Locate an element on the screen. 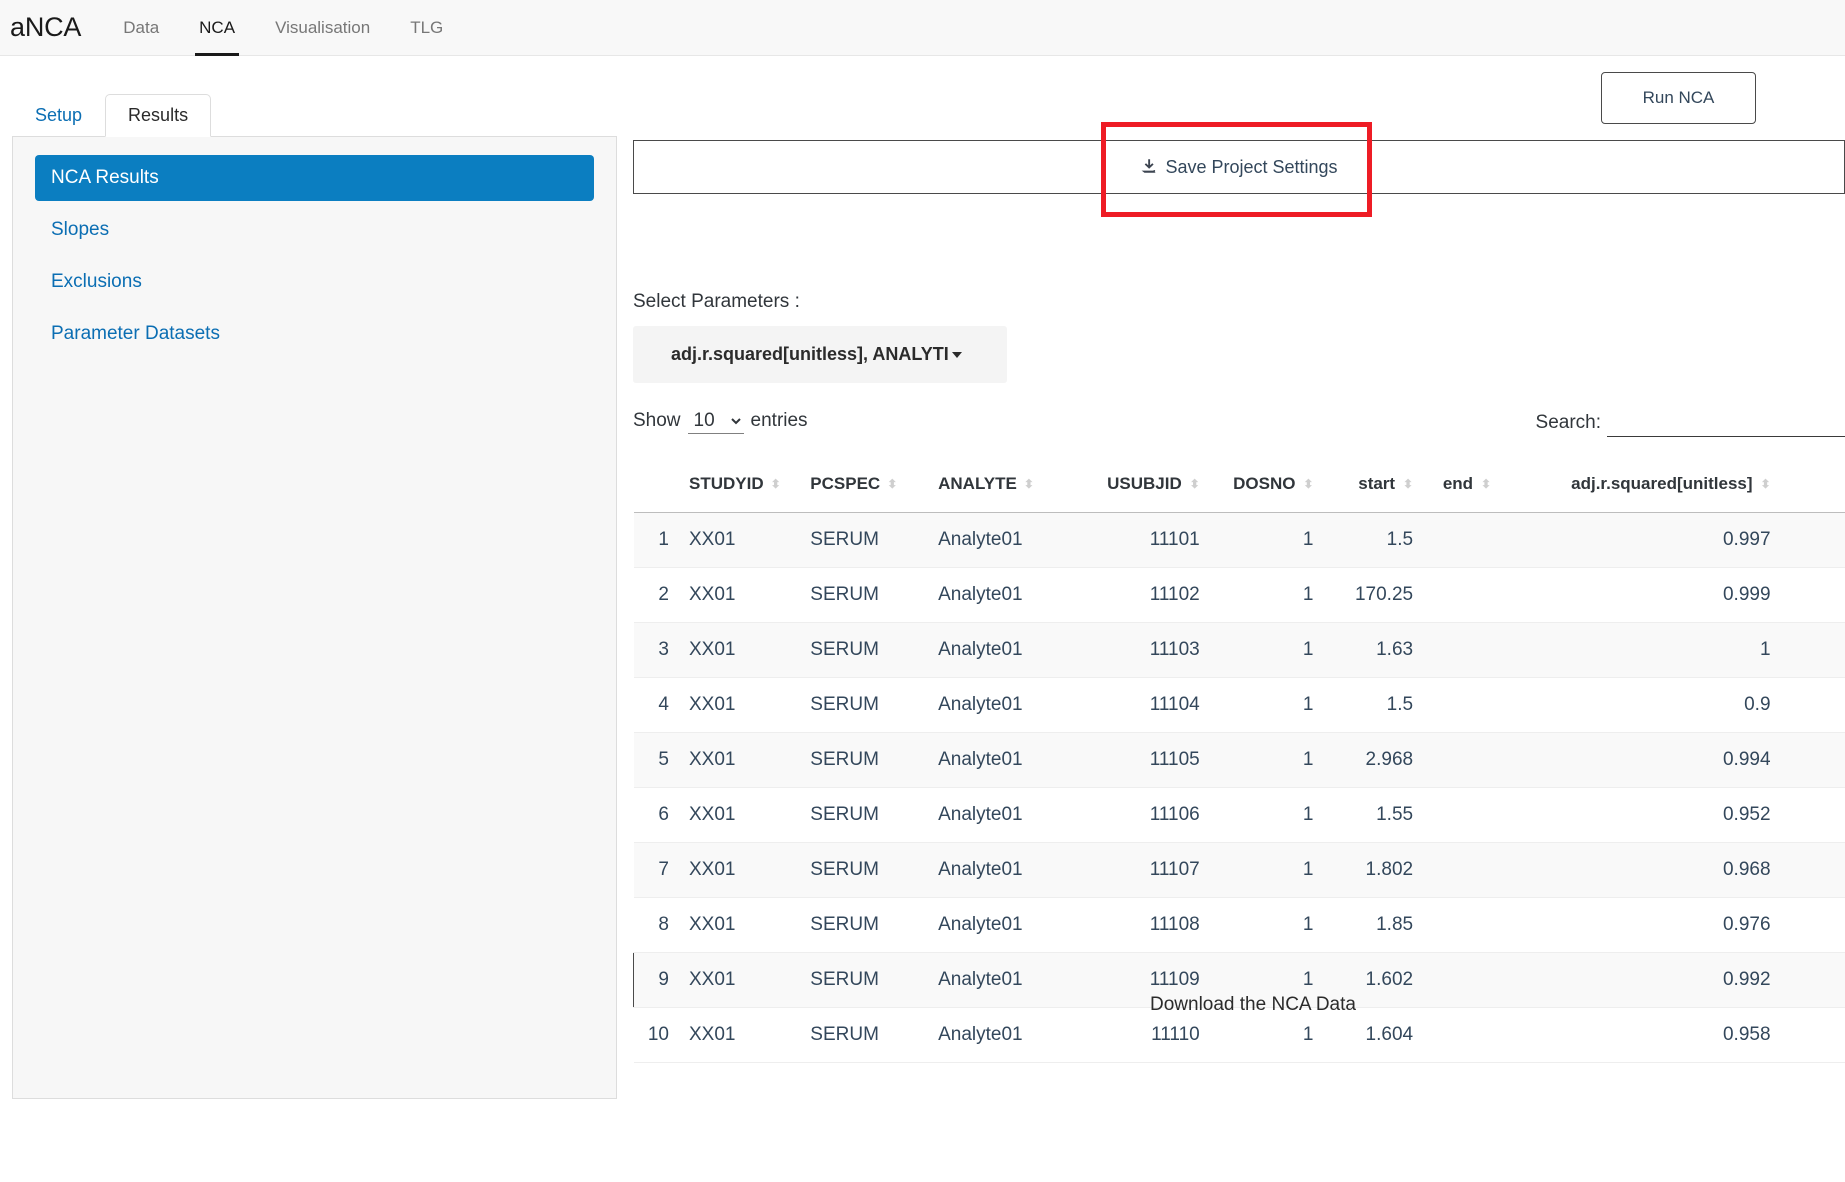  table-row: 4 XX01 SERUM Analyte01 11104 1 1.5 0.9 is located at coordinates (1239, 705).